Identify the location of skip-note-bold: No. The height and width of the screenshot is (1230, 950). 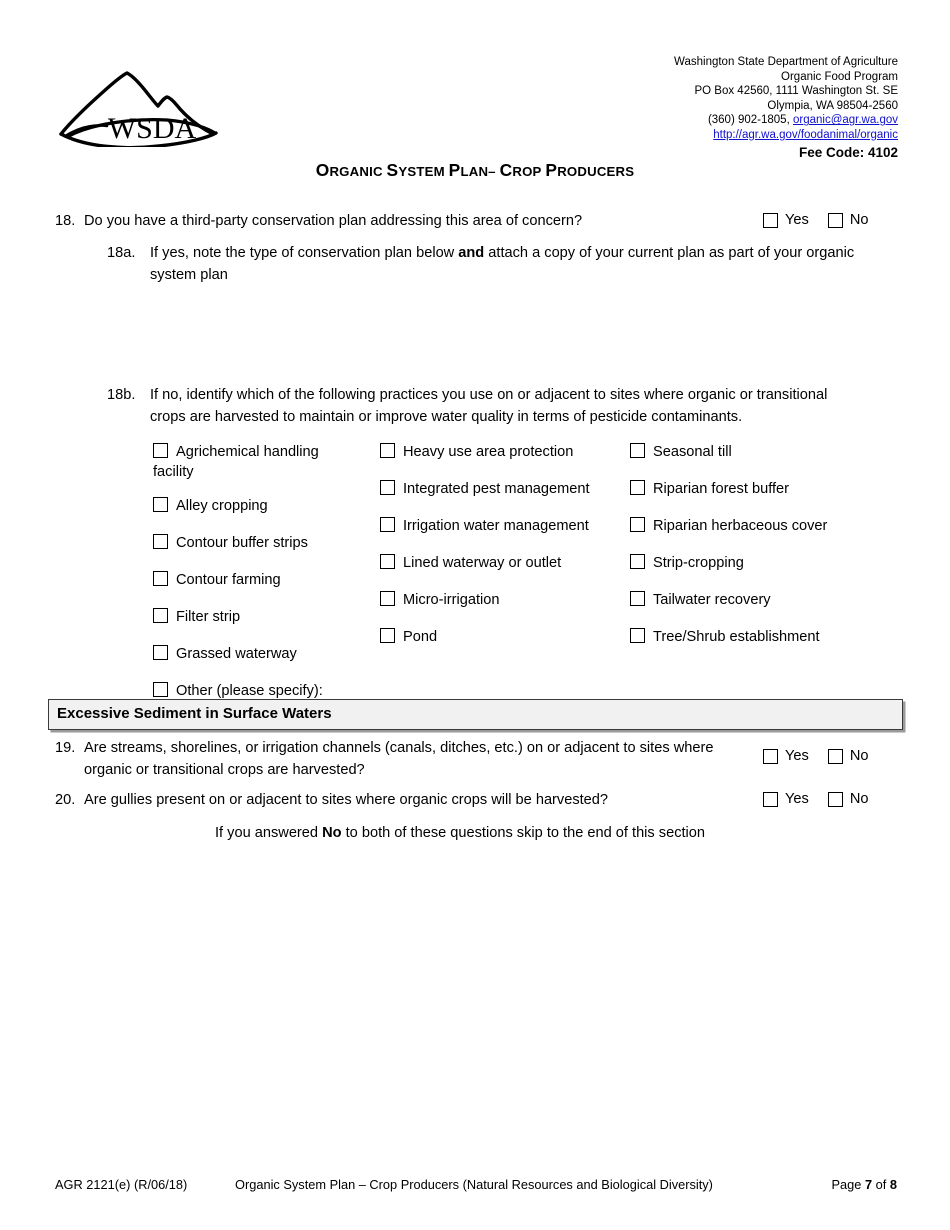
(332, 833).